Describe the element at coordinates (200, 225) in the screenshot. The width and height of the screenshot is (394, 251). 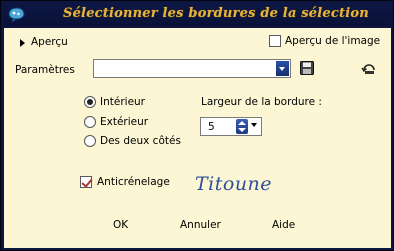
I see `cancel-button: Annuler` at that location.